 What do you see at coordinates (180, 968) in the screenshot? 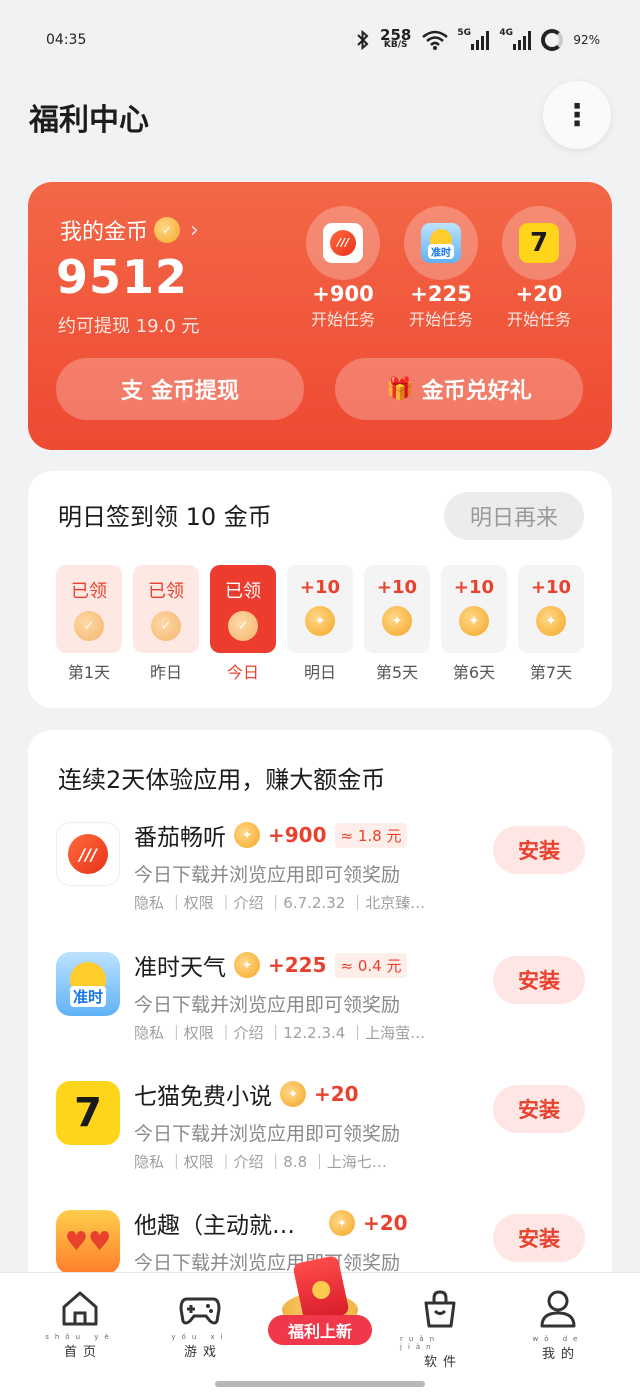
I see `app-name: 准时天气` at bounding box center [180, 968].